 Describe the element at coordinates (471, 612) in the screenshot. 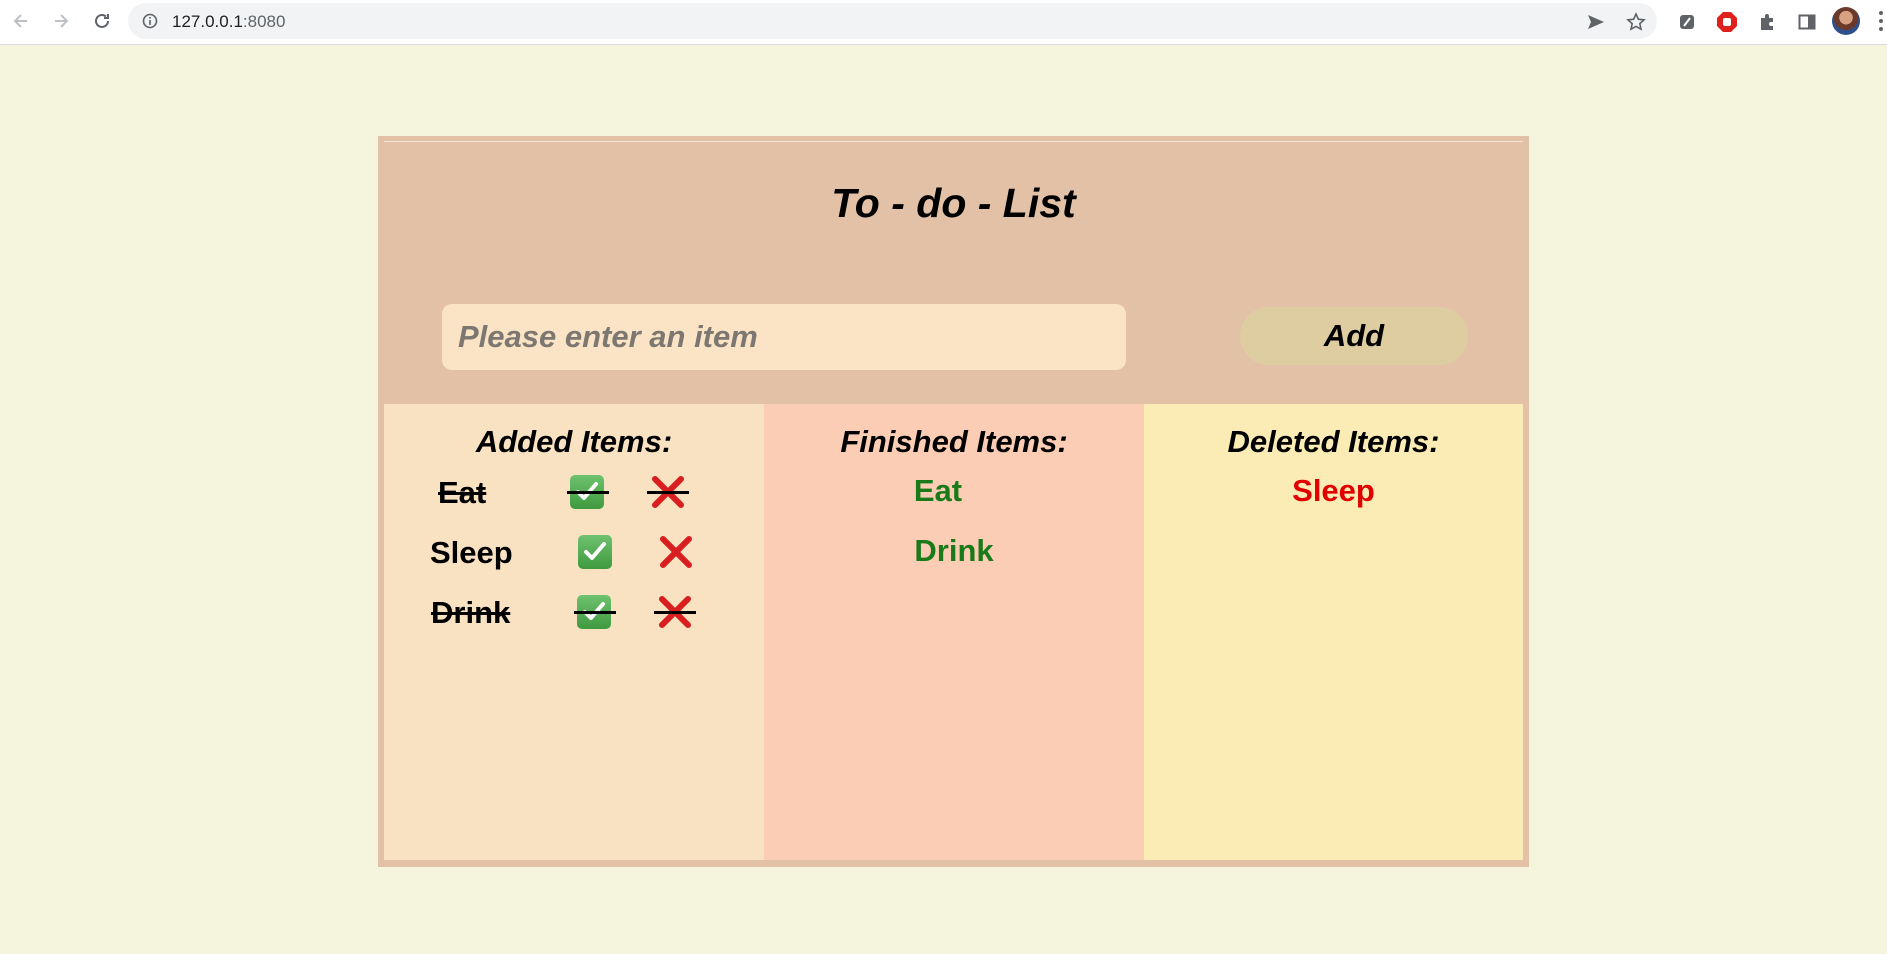

I see `item-label: Drink` at that location.